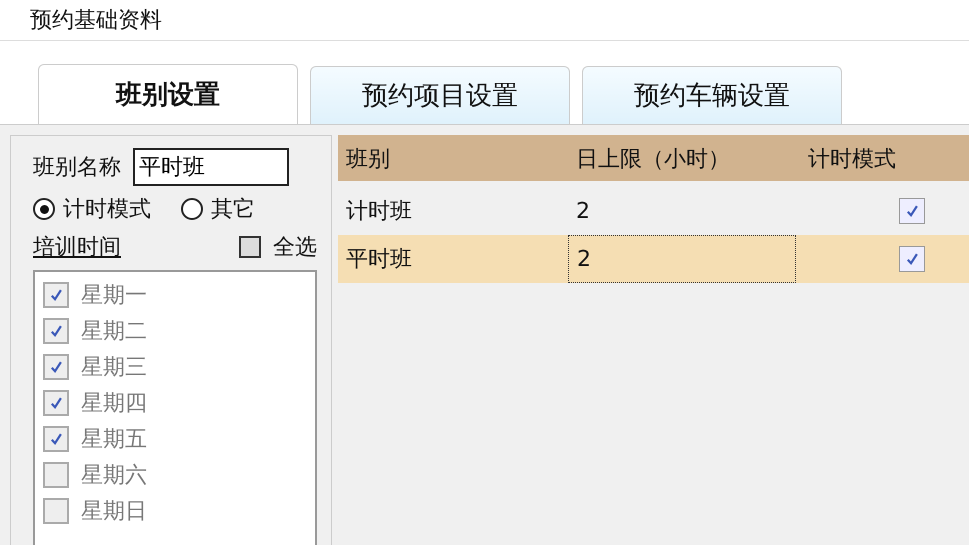 The height and width of the screenshot is (545, 969). I want to click on table-cell-text: 平时班, so click(379, 260).